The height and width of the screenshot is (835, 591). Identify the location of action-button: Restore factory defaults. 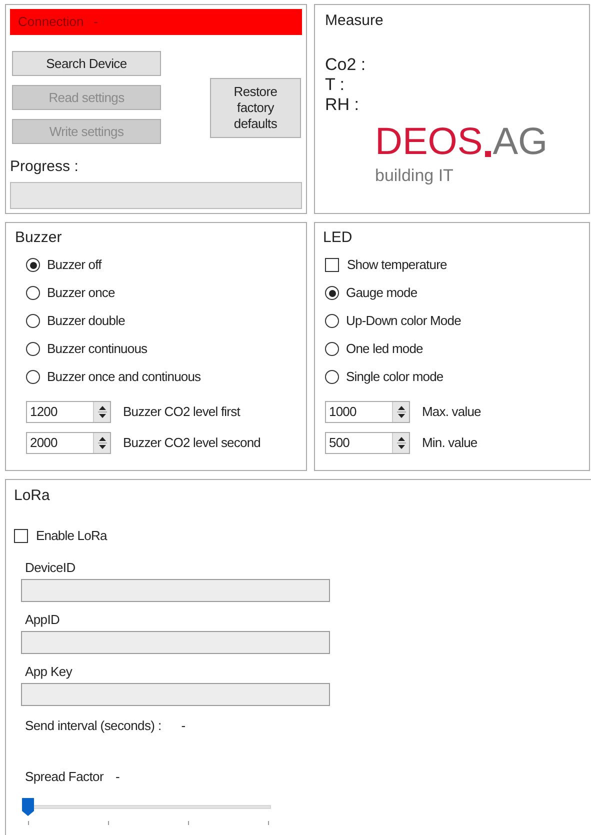
(255, 108).